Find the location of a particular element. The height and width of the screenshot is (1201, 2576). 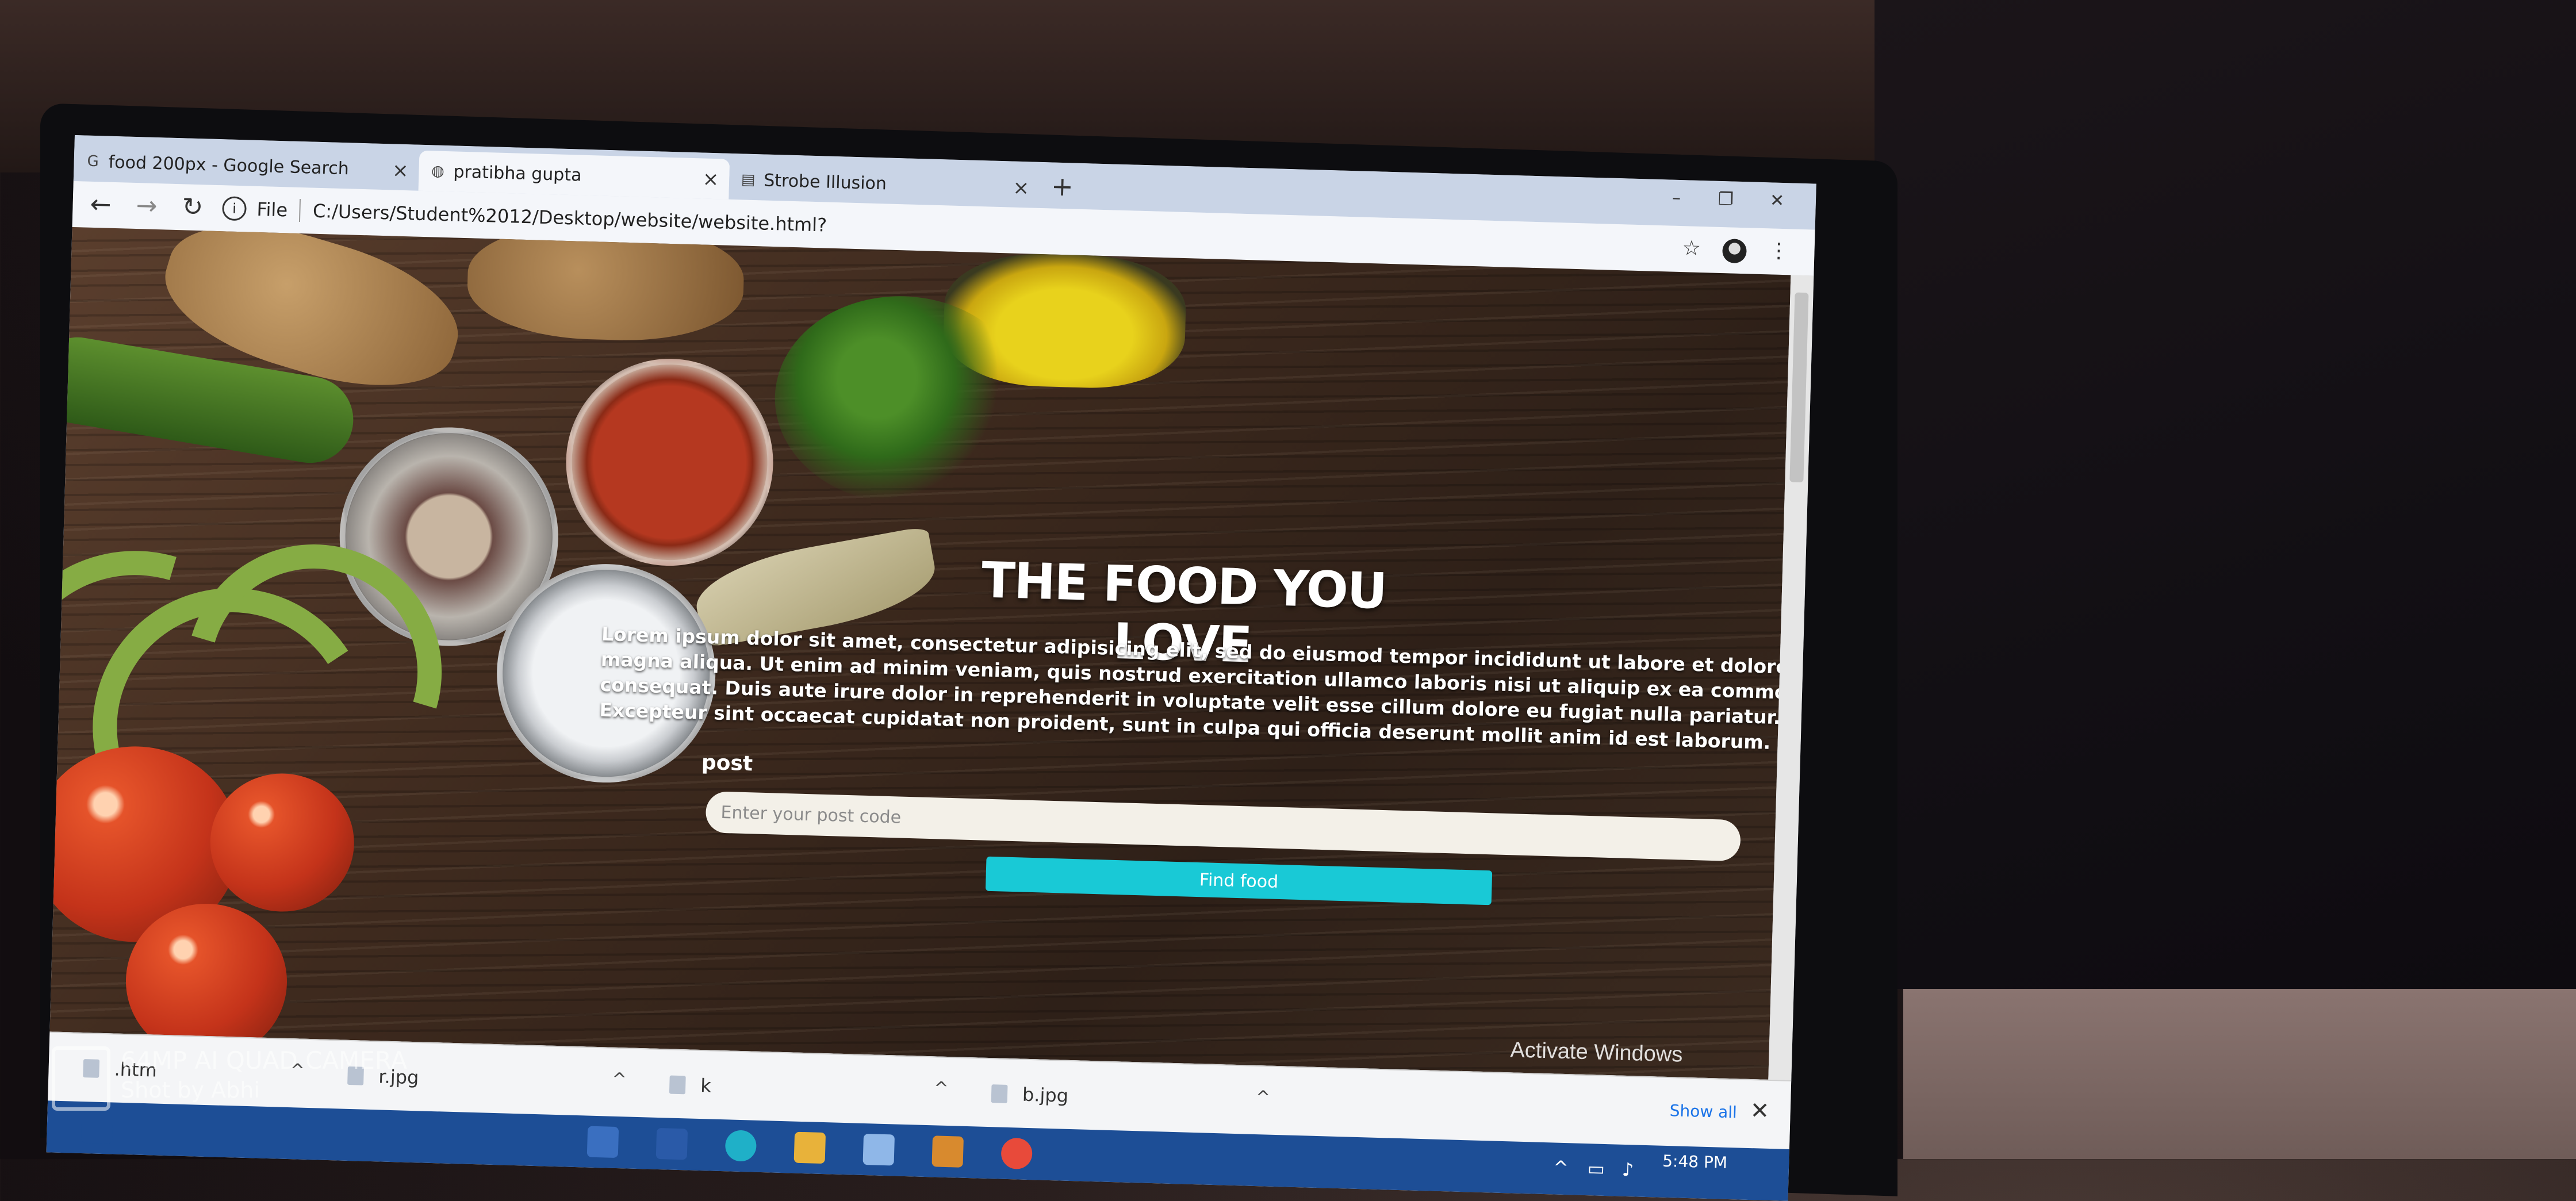

download-item: b.jpg is located at coordinates (1030, 1095).